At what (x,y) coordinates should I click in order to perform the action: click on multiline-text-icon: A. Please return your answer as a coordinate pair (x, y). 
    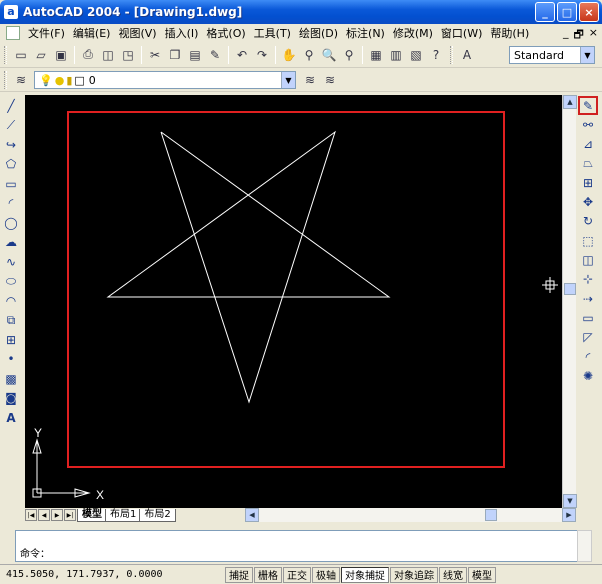
    Looking at the image, I should click on (11, 418).